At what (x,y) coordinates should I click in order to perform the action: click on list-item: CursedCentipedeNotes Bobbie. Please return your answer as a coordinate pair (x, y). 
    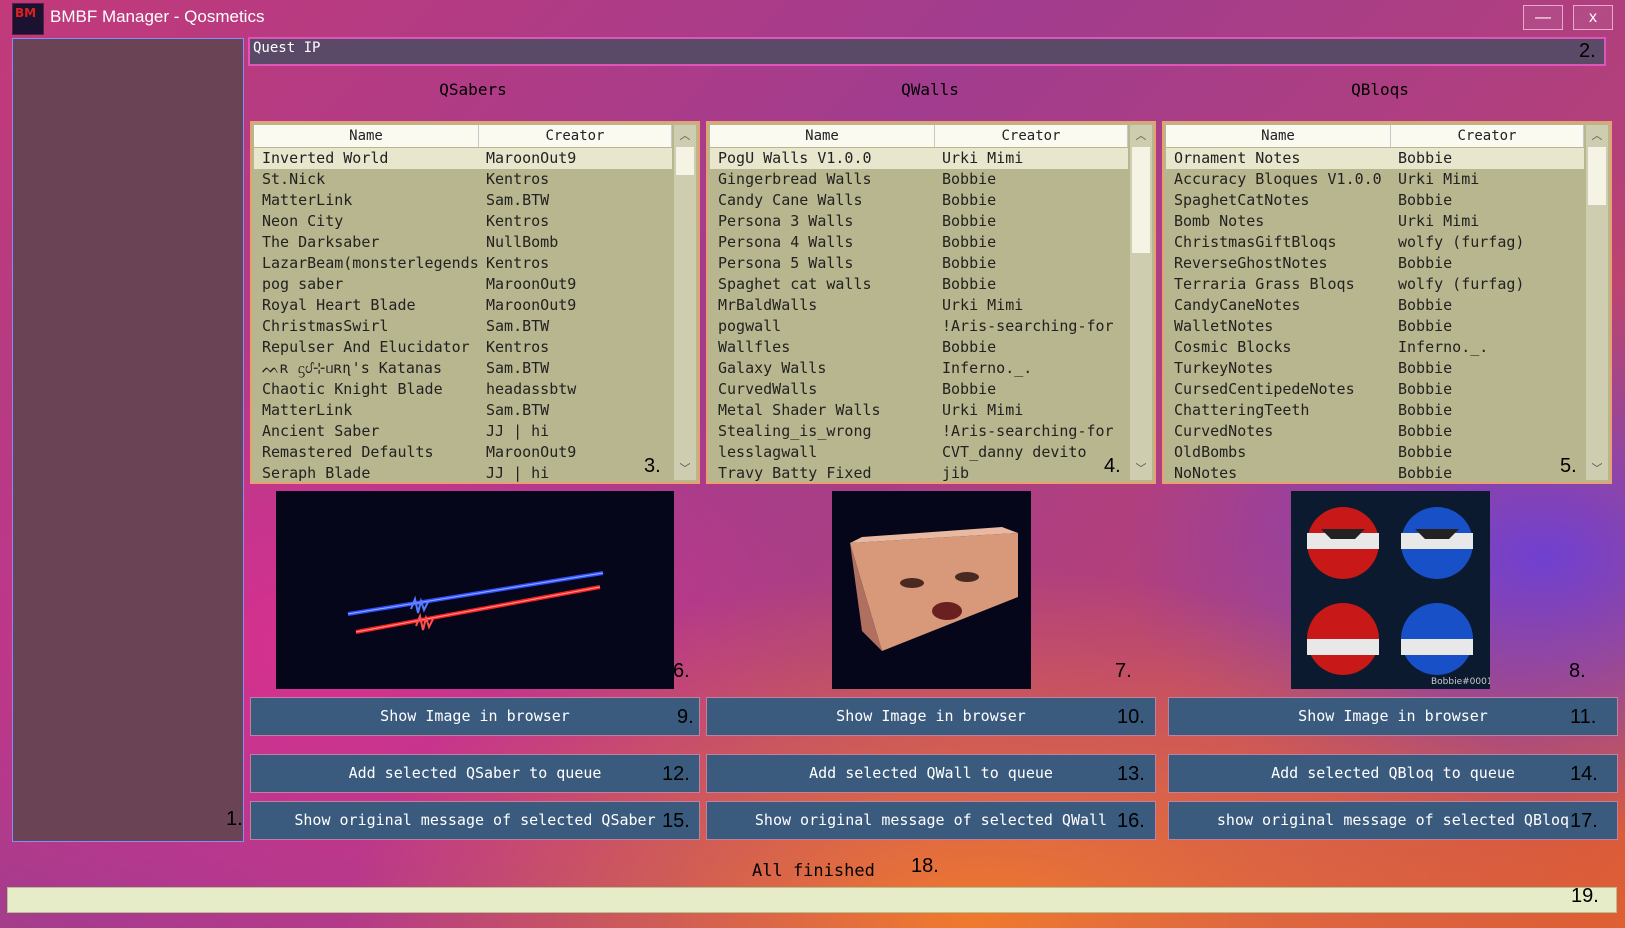
    Looking at the image, I should click on (1375, 389).